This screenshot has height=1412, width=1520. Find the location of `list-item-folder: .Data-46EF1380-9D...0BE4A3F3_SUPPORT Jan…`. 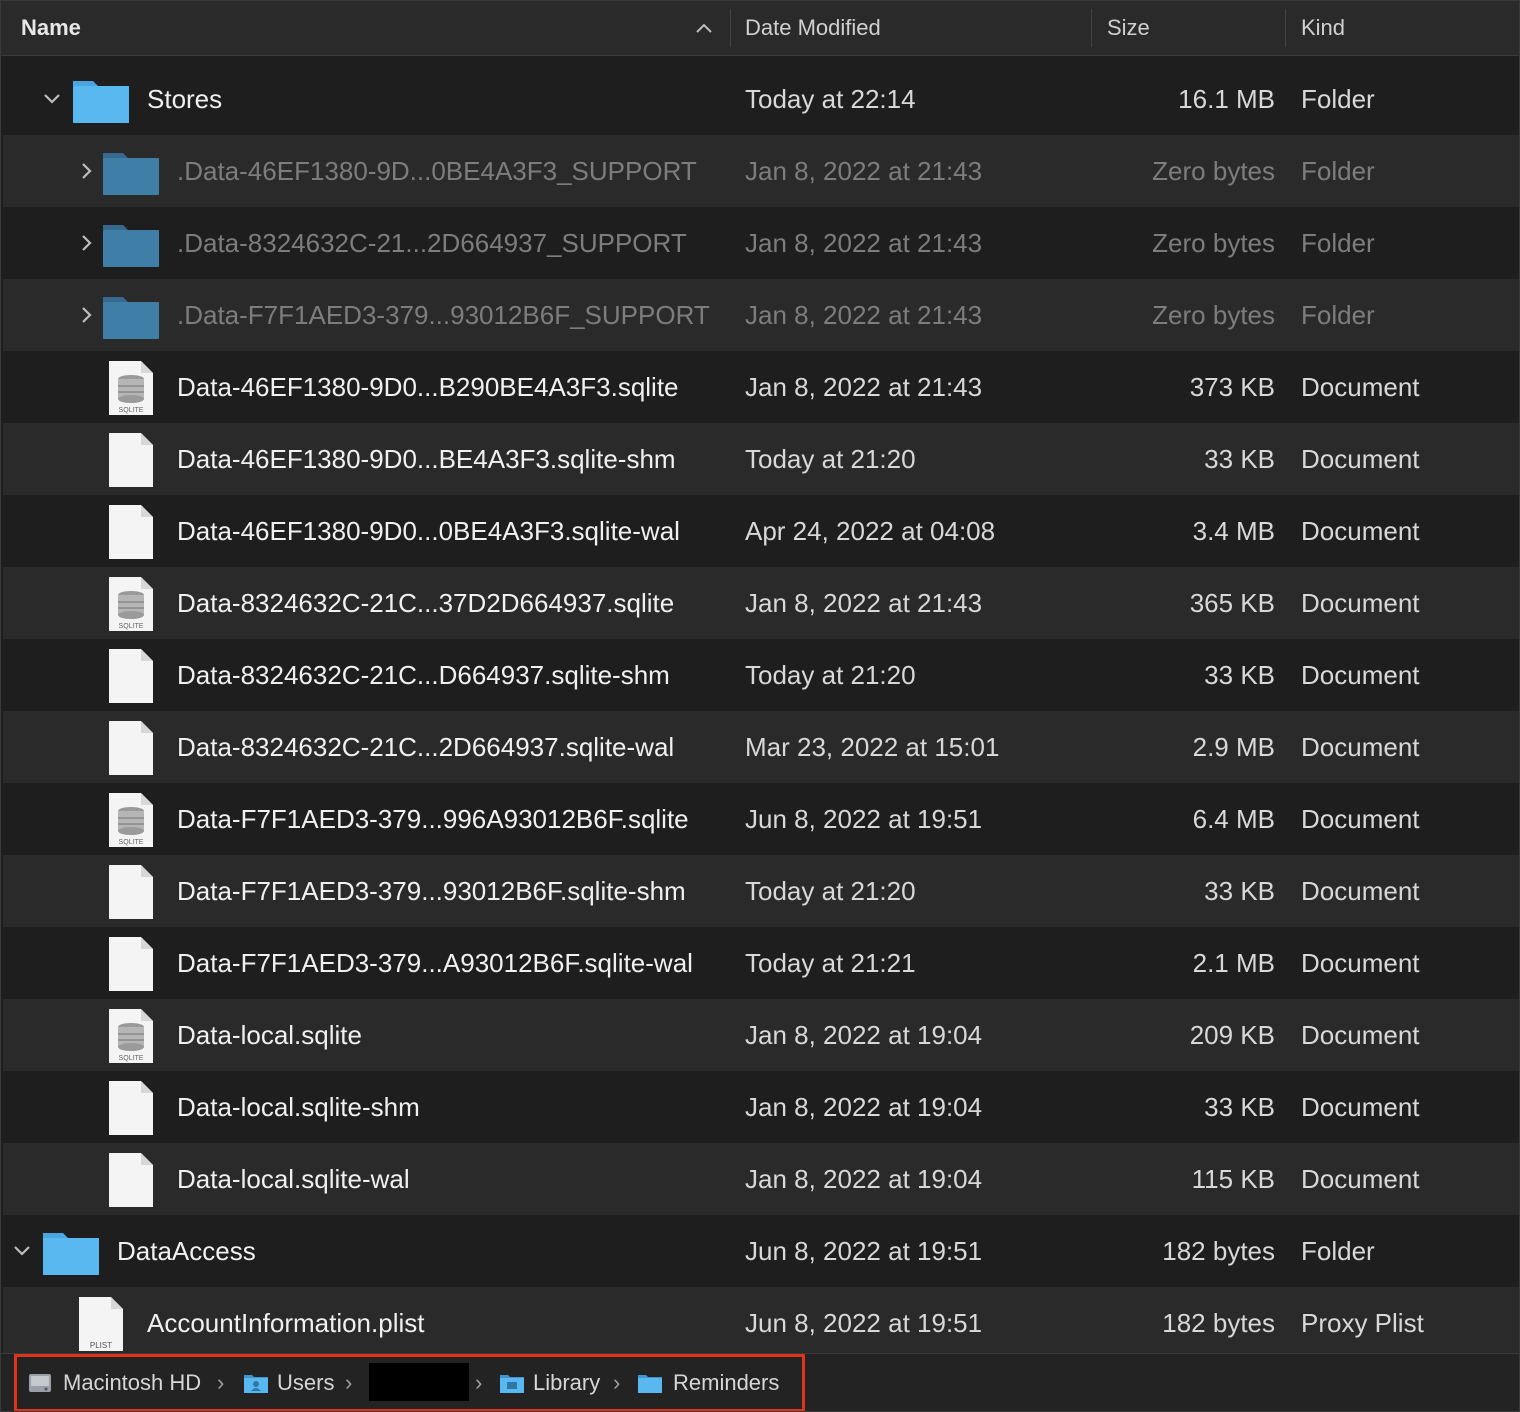

list-item-folder: .Data-46EF1380-9D...0BE4A3F3_SUPPORT Jan… is located at coordinates (761, 171).